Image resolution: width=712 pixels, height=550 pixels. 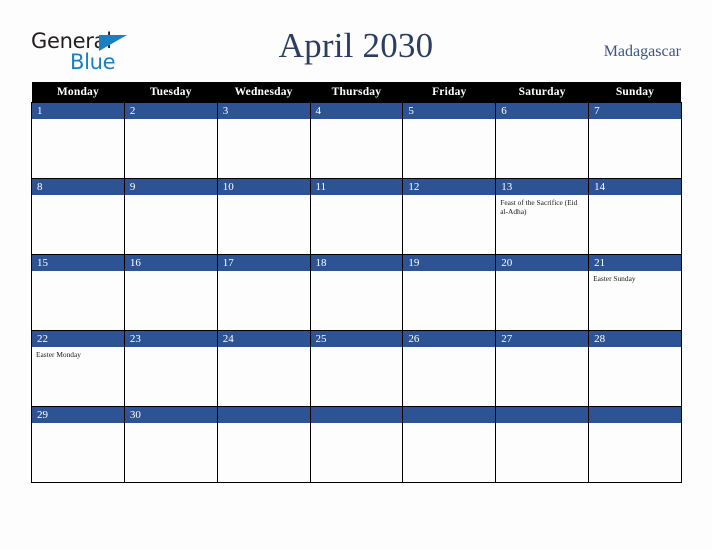 I want to click on day-number: 11, so click(x=356, y=186).